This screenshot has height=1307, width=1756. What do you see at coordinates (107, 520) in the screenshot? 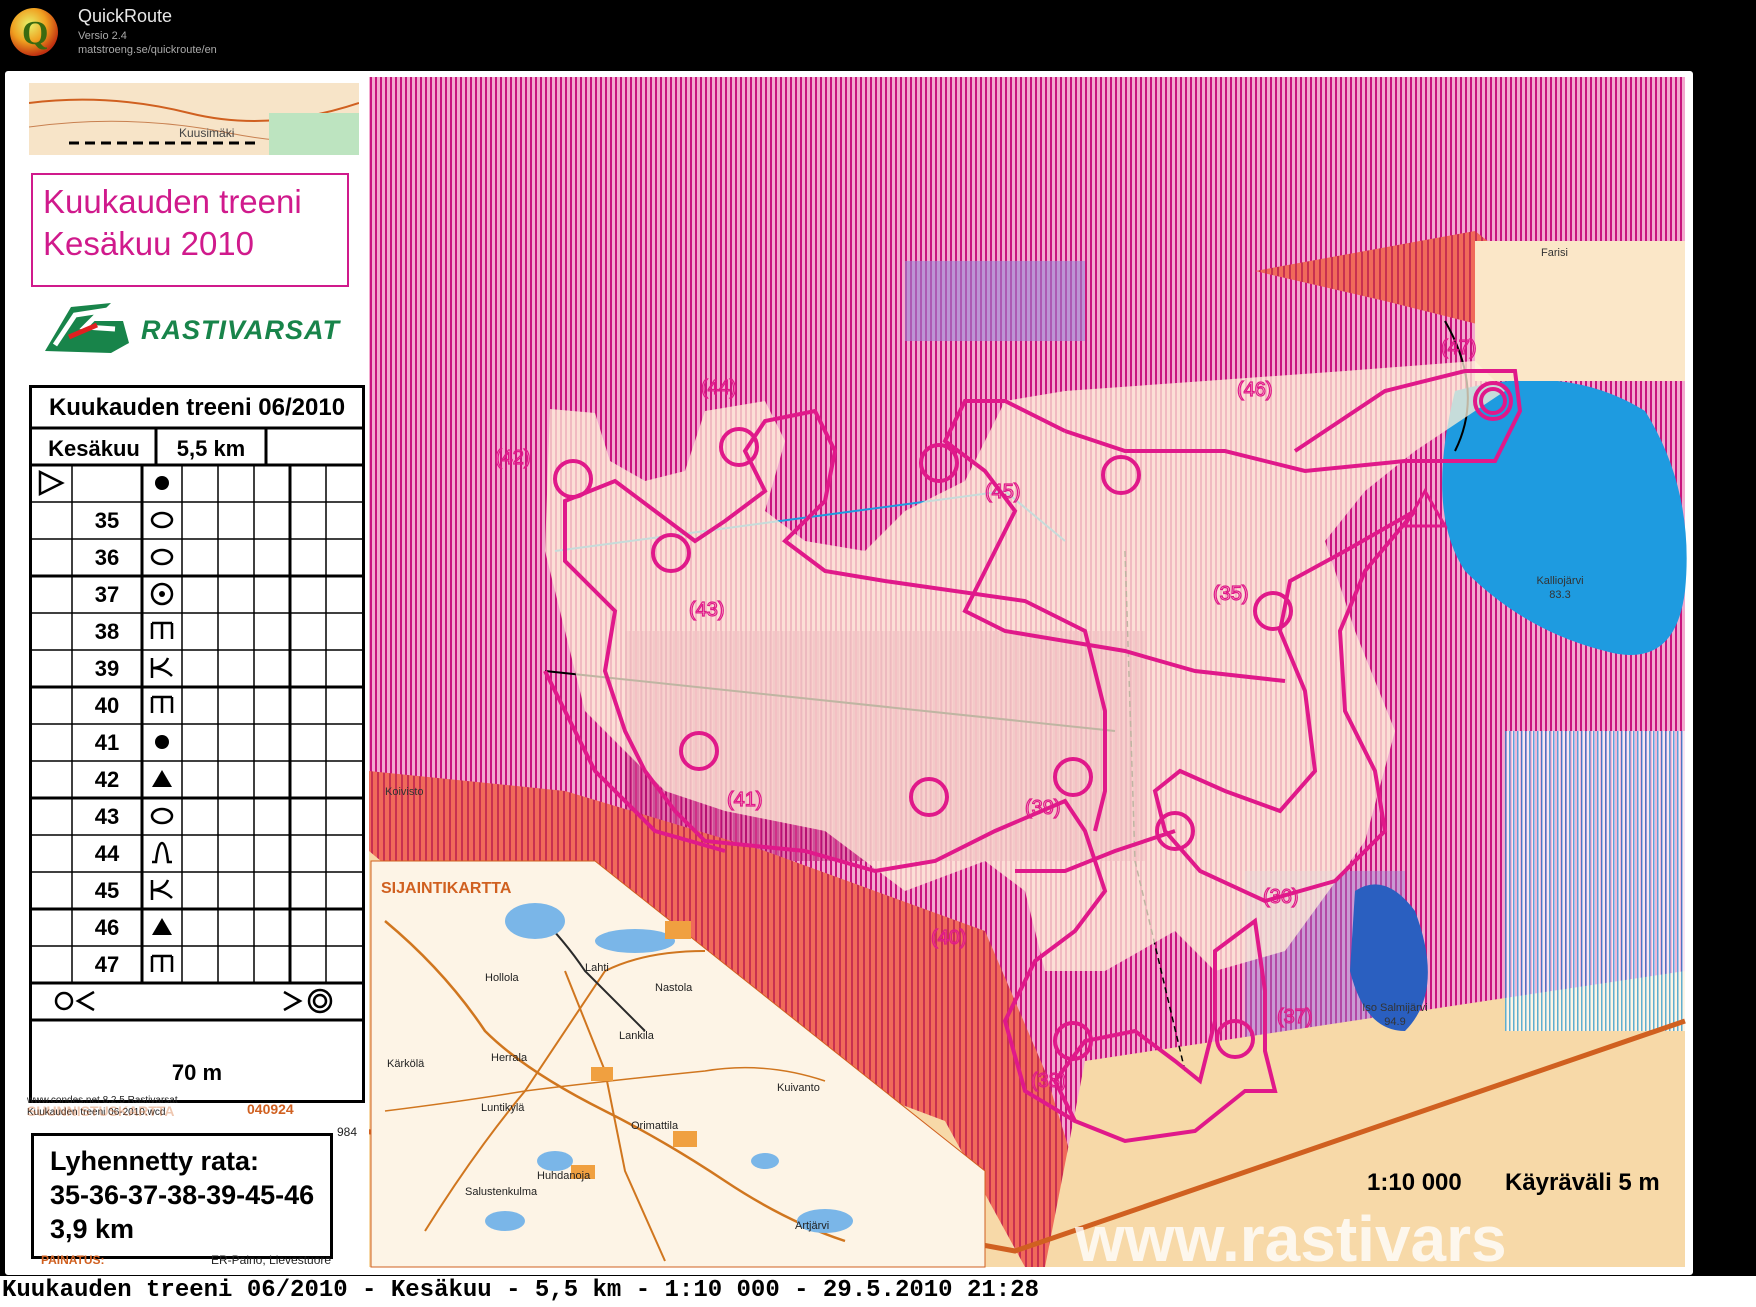
I see `control-code: 35` at bounding box center [107, 520].